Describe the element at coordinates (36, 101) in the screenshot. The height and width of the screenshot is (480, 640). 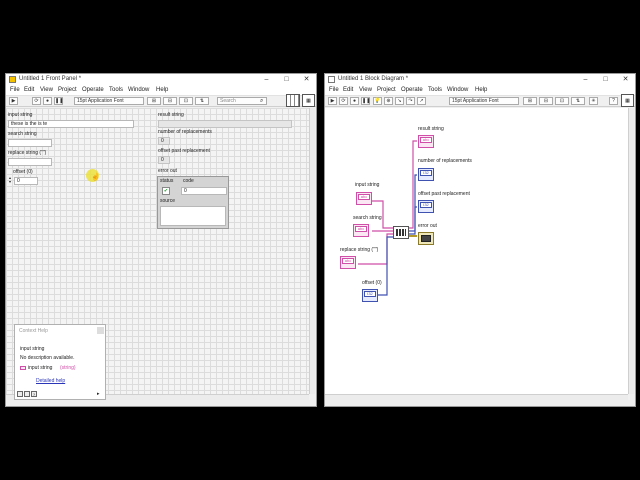
I see `run-continuous-icon: ⟳` at that location.